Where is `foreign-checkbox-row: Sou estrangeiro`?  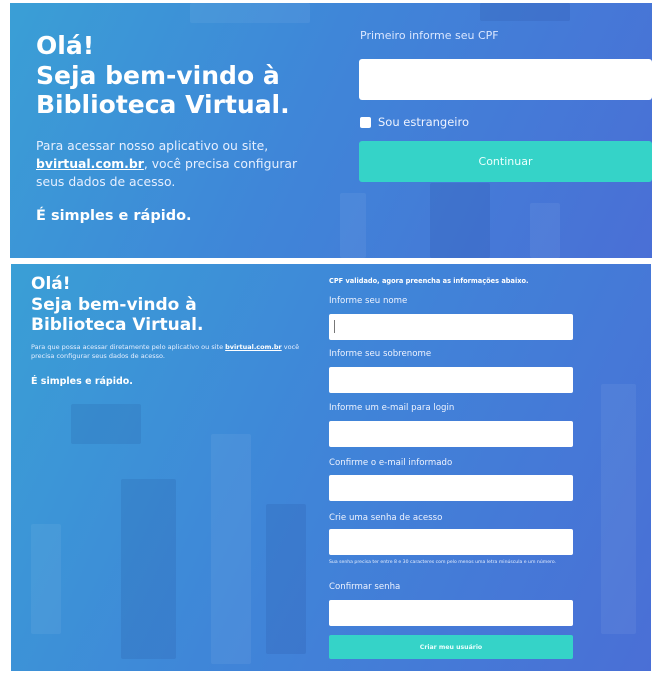 foreign-checkbox-row: Sou estrangeiro is located at coordinates (414, 122).